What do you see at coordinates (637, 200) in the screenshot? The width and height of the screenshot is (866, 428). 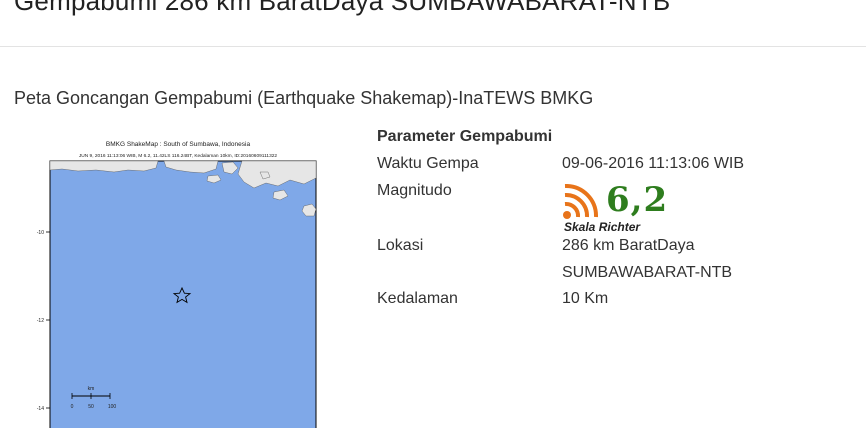 I see `magnitude-value: 6,2` at bounding box center [637, 200].